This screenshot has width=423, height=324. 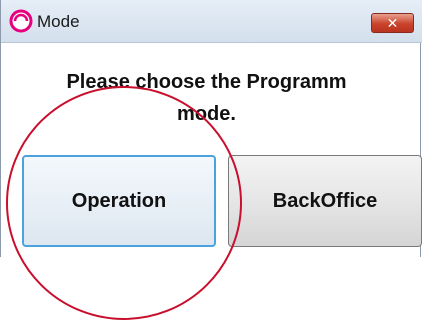 What do you see at coordinates (211, 21) in the screenshot?
I see `title-bar: Mode ✕` at bounding box center [211, 21].